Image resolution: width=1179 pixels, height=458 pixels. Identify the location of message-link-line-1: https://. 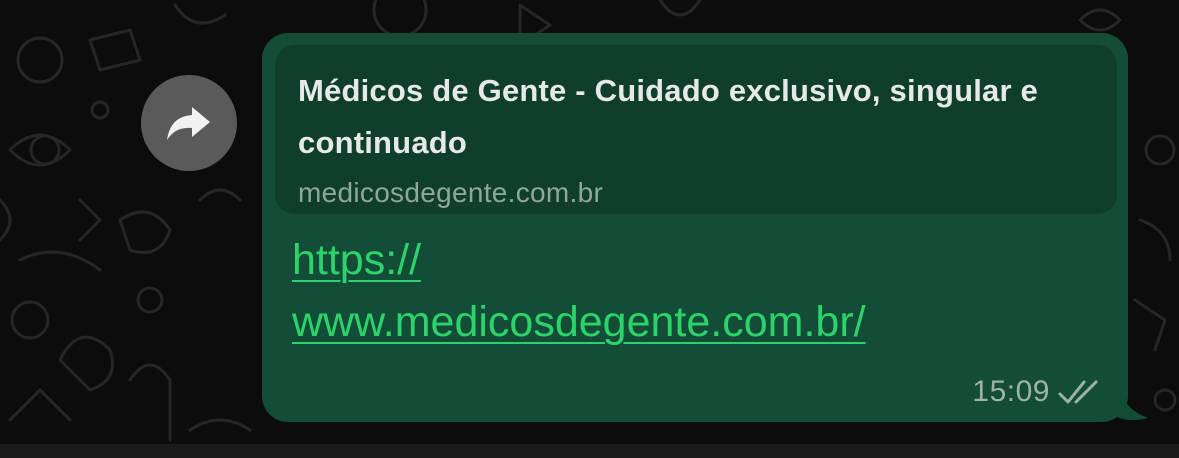
(357, 260).